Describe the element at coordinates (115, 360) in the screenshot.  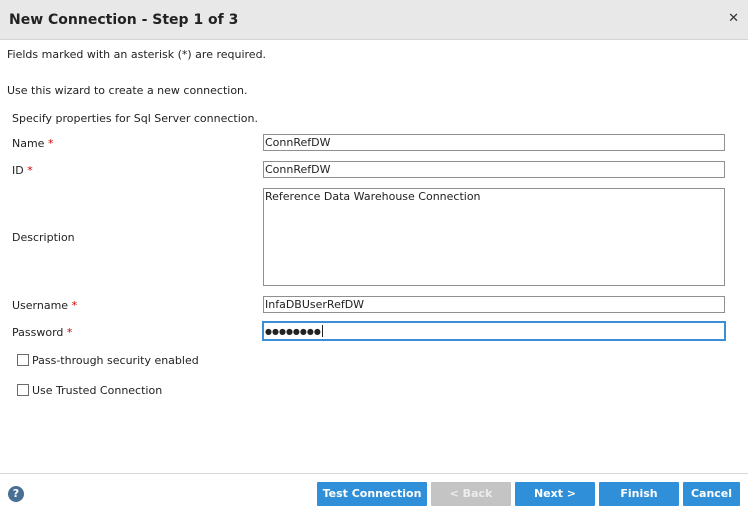
I see `passthrough-security-label: Pass-through security enabled` at that location.